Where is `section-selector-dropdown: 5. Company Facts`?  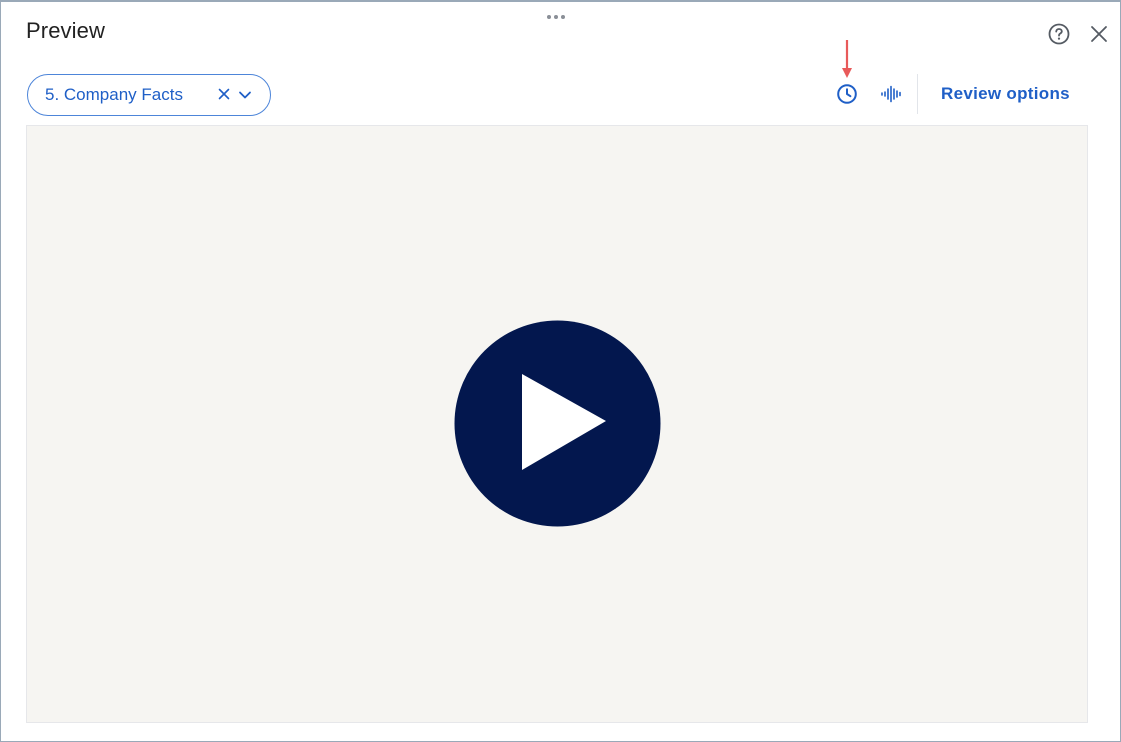 section-selector-dropdown: 5. Company Facts is located at coordinates (149, 95).